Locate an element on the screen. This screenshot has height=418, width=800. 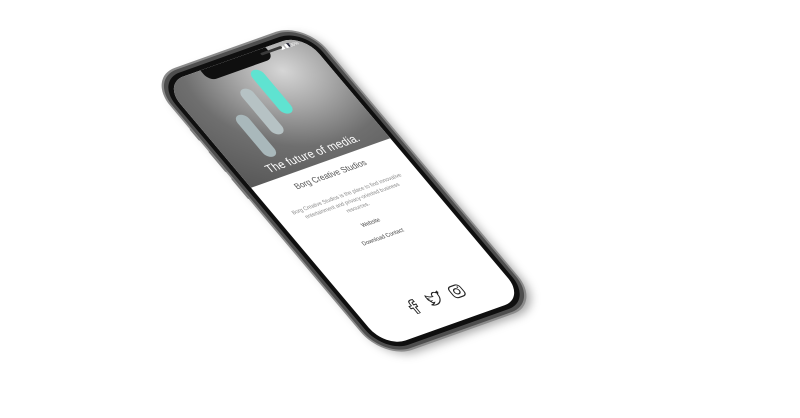
social-links is located at coordinates (435, 299).